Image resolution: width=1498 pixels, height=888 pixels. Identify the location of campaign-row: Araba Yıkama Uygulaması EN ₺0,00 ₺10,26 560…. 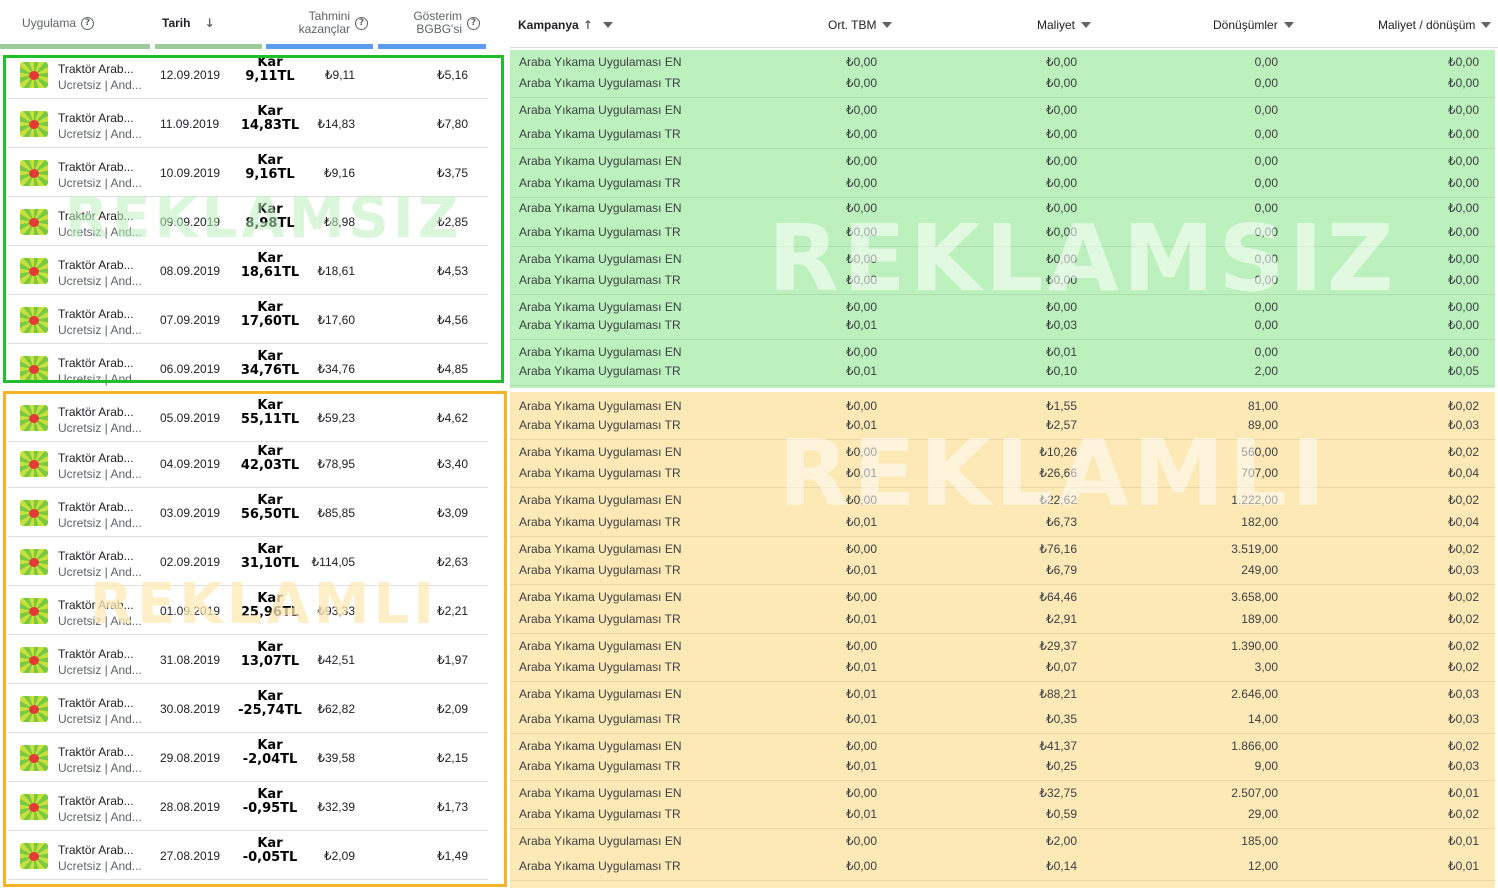
(1002, 454).